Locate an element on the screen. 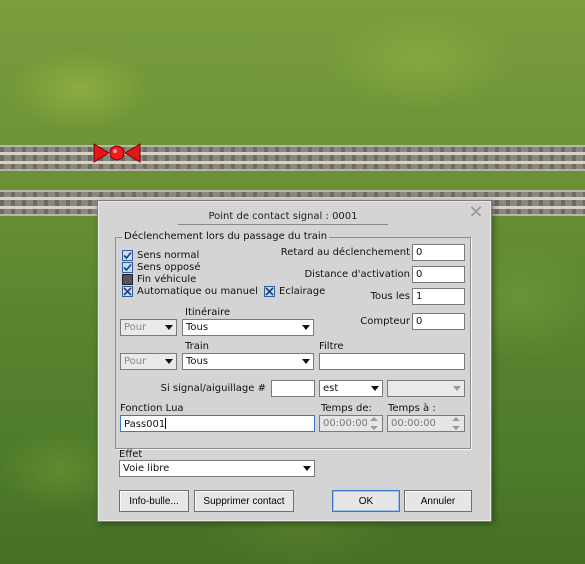 The height and width of the screenshot is (564, 585). itineraire-mode-select: Pour is located at coordinates (148, 327).